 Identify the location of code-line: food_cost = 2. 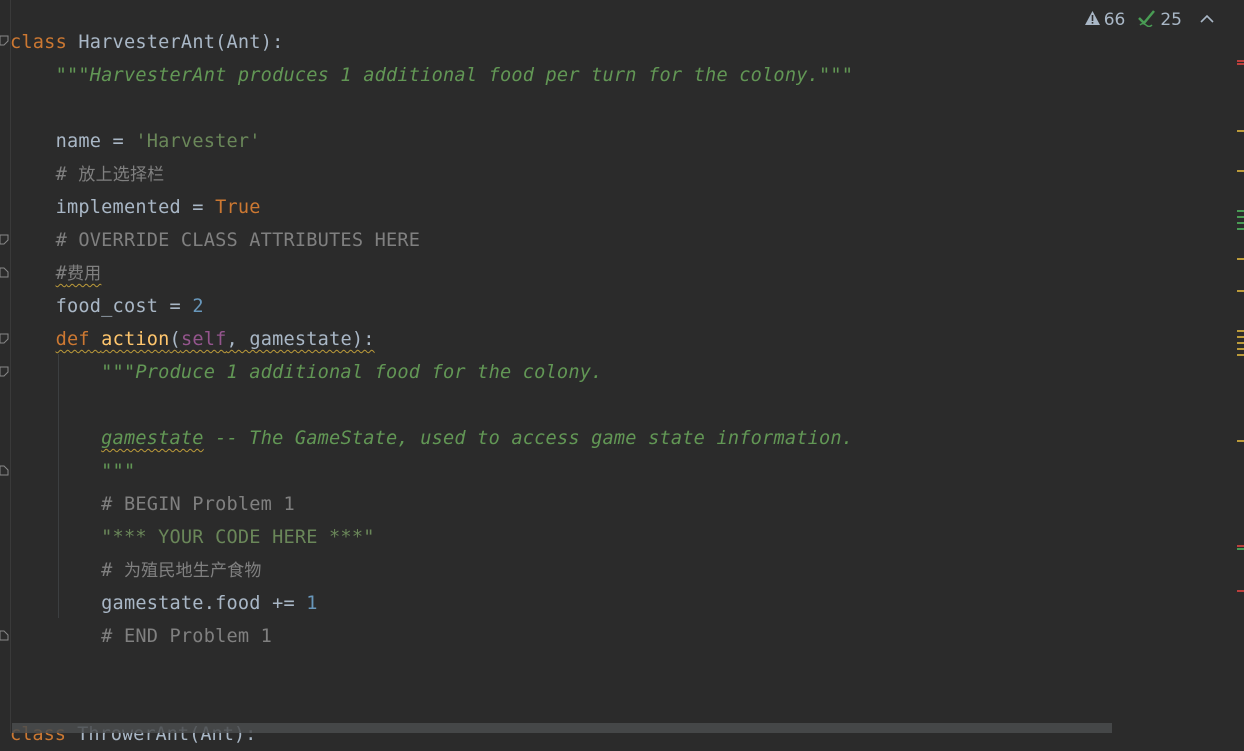
(107, 306).